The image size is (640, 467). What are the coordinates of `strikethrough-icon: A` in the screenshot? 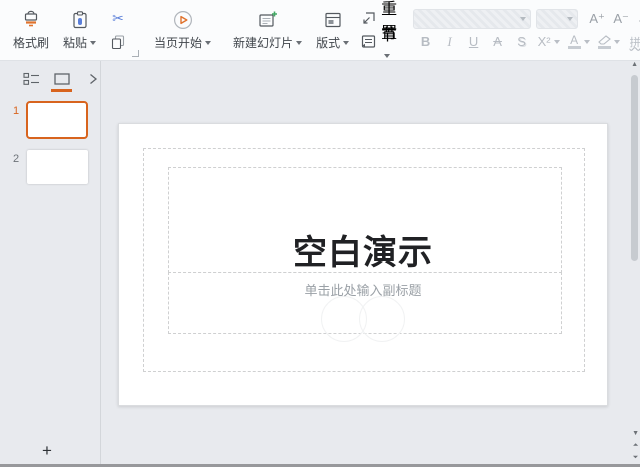 It's located at (497, 41).